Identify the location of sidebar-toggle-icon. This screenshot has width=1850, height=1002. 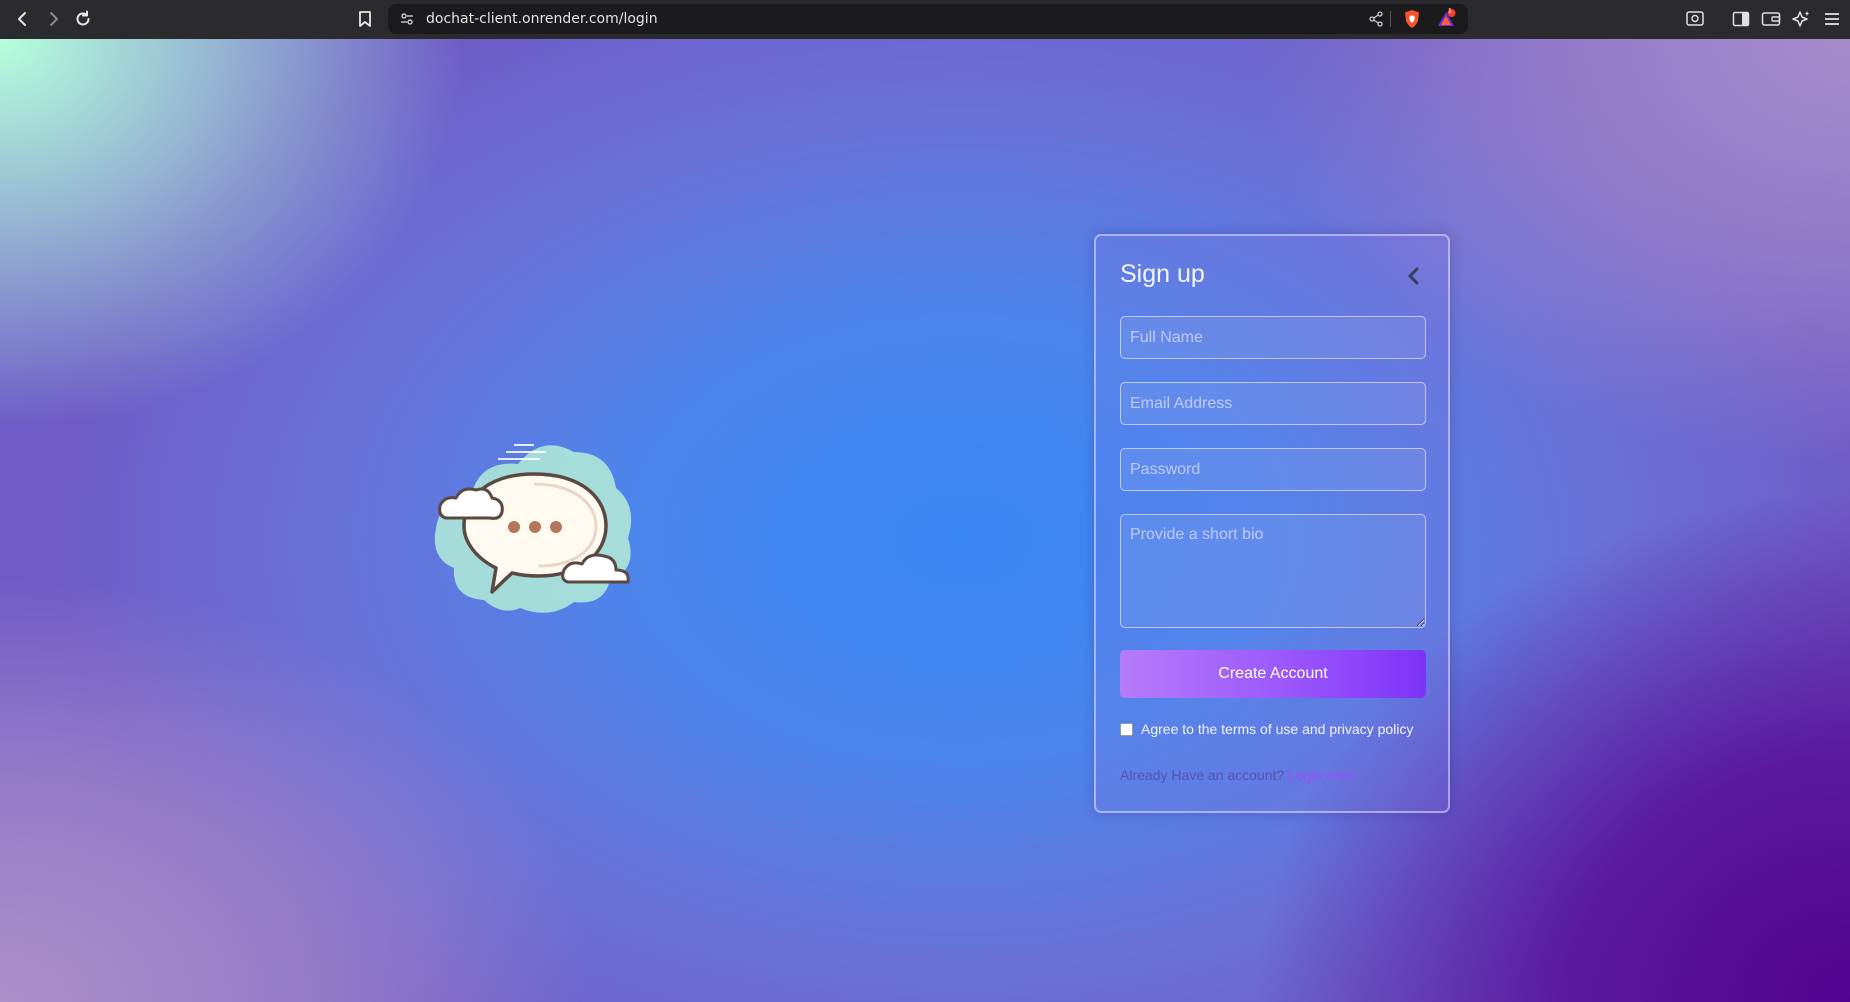
(1741, 19).